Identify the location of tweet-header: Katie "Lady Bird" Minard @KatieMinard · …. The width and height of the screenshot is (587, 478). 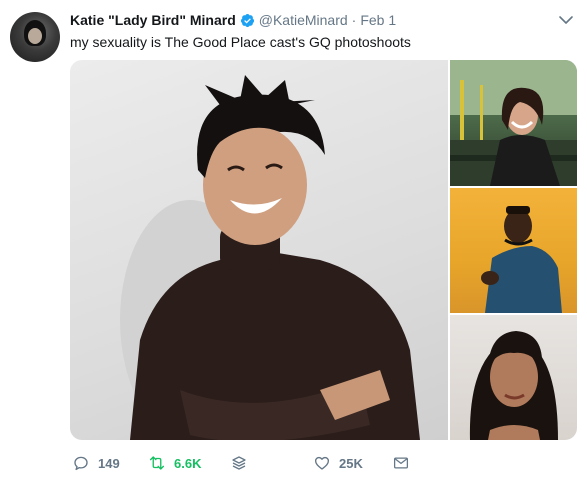
(233, 20).